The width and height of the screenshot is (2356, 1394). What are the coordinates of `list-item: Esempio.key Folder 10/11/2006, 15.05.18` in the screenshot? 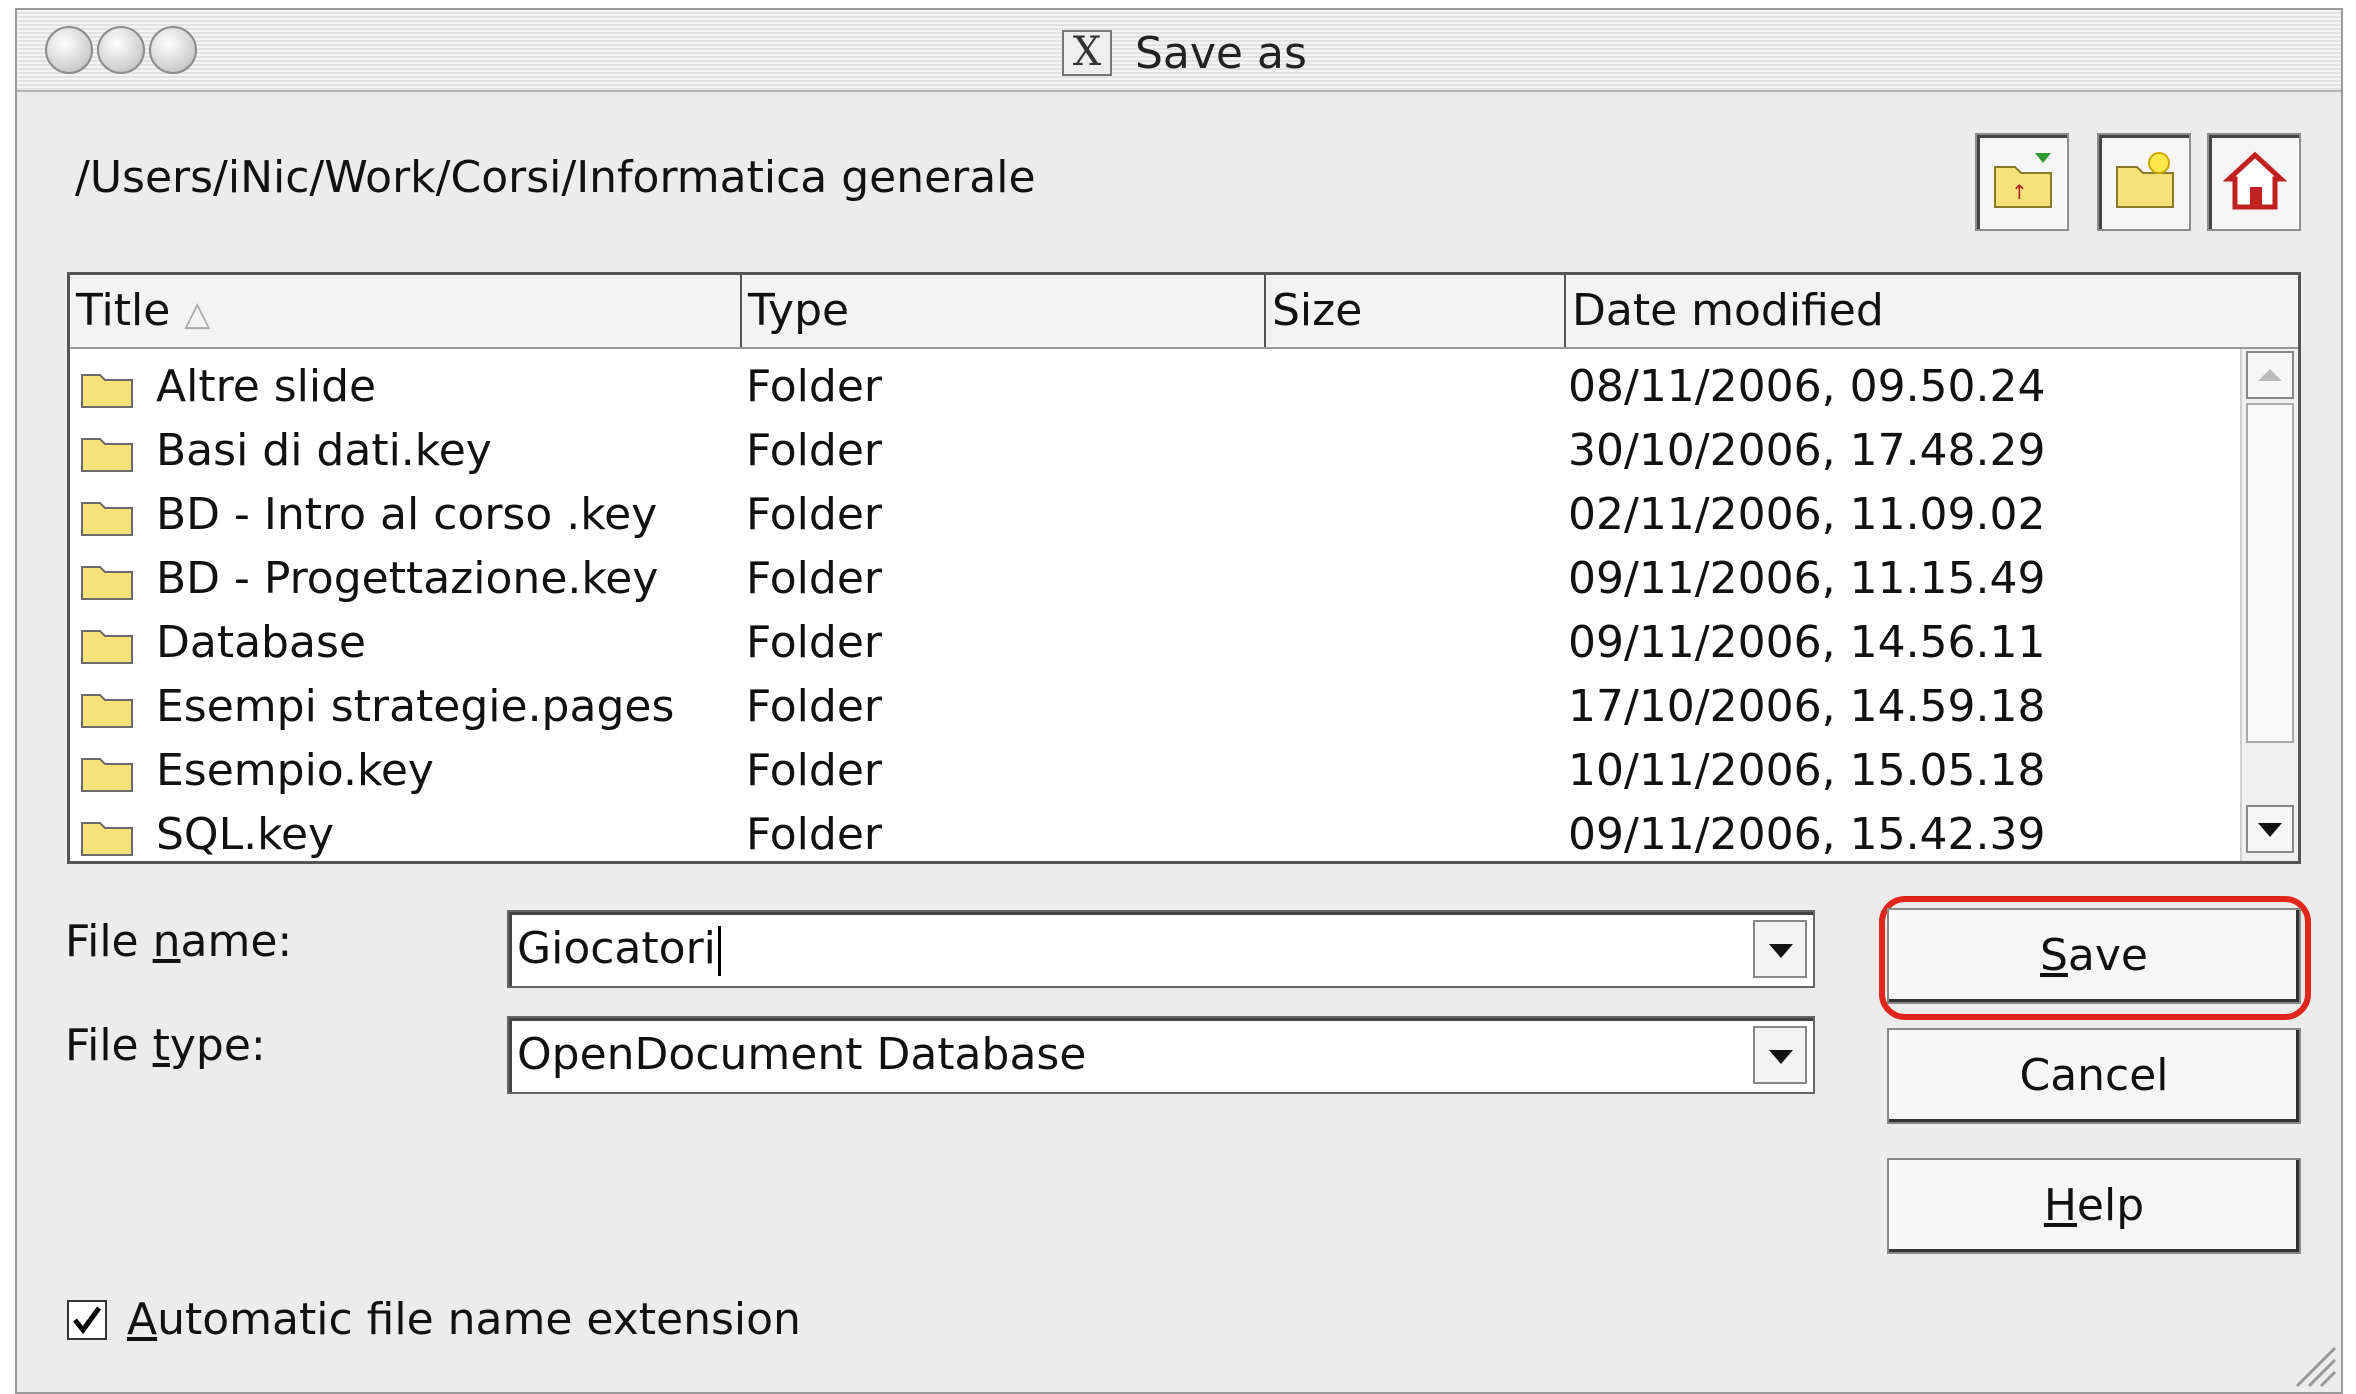 It's located at (1155, 771).